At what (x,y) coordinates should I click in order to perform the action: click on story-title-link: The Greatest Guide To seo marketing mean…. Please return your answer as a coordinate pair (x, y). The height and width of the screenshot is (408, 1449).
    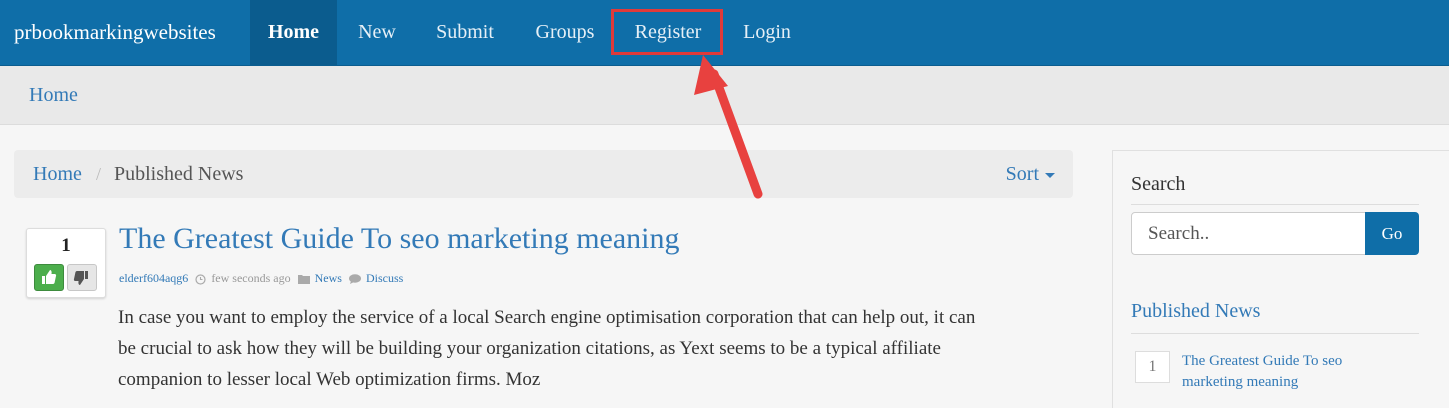
    Looking at the image, I should click on (399, 239).